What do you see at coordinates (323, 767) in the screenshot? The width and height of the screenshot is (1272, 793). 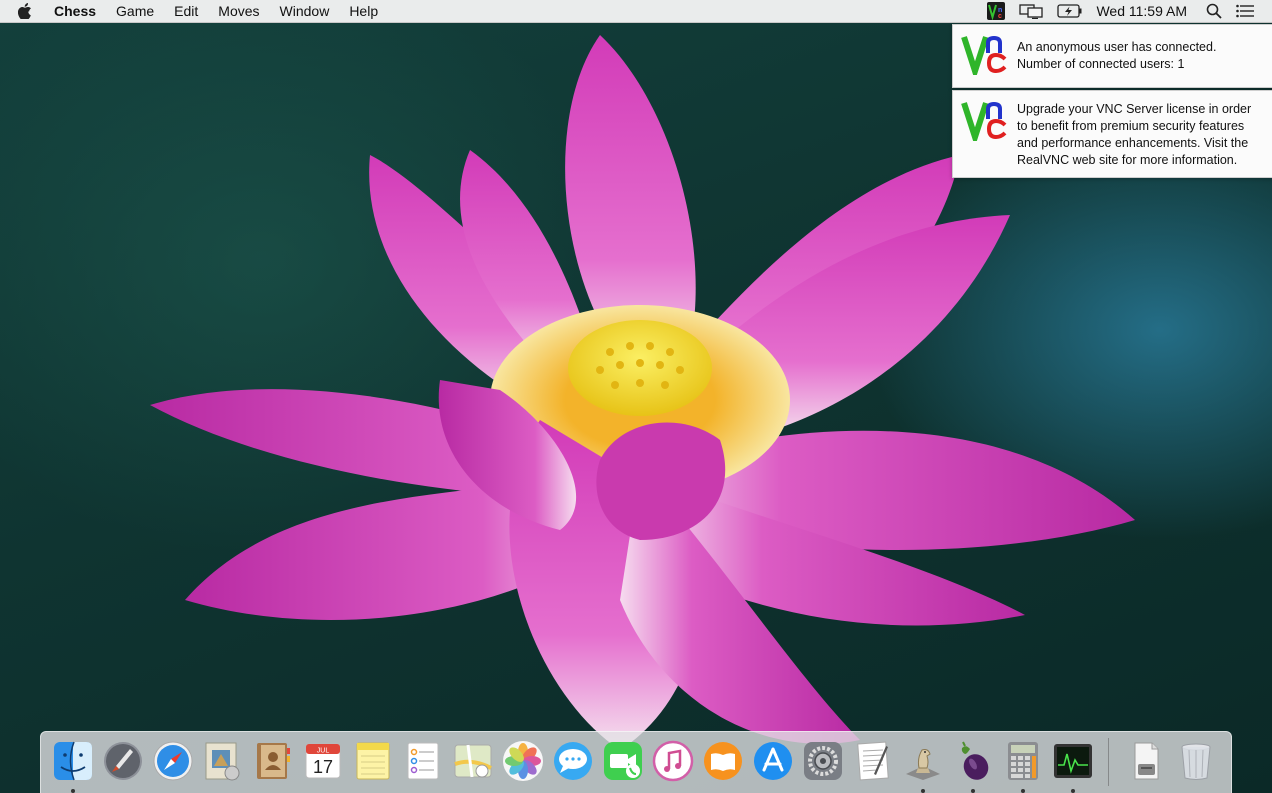 I see `calendar-day: 17` at bounding box center [323, 767].